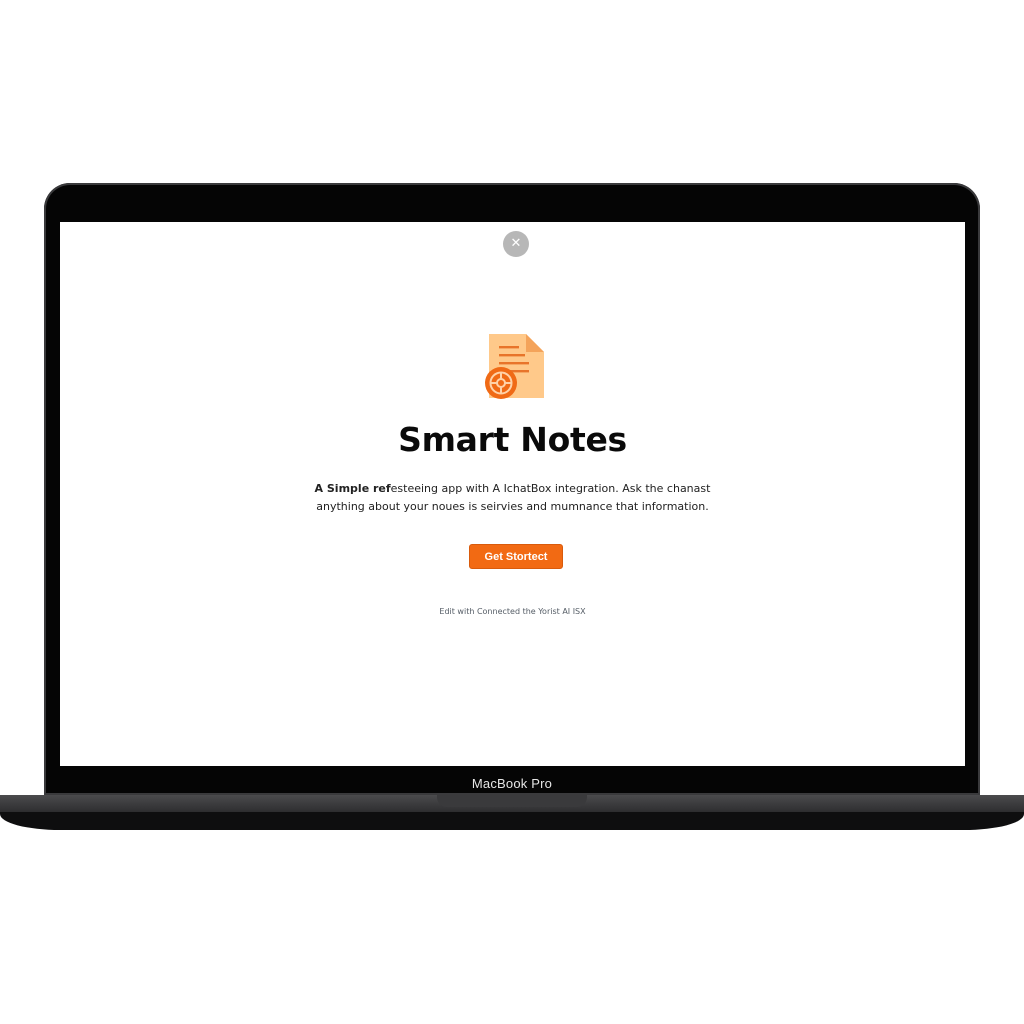 The width and height of the screenshot is (1024, 1024). I want to click on laptop-notch, so click(512, 801).